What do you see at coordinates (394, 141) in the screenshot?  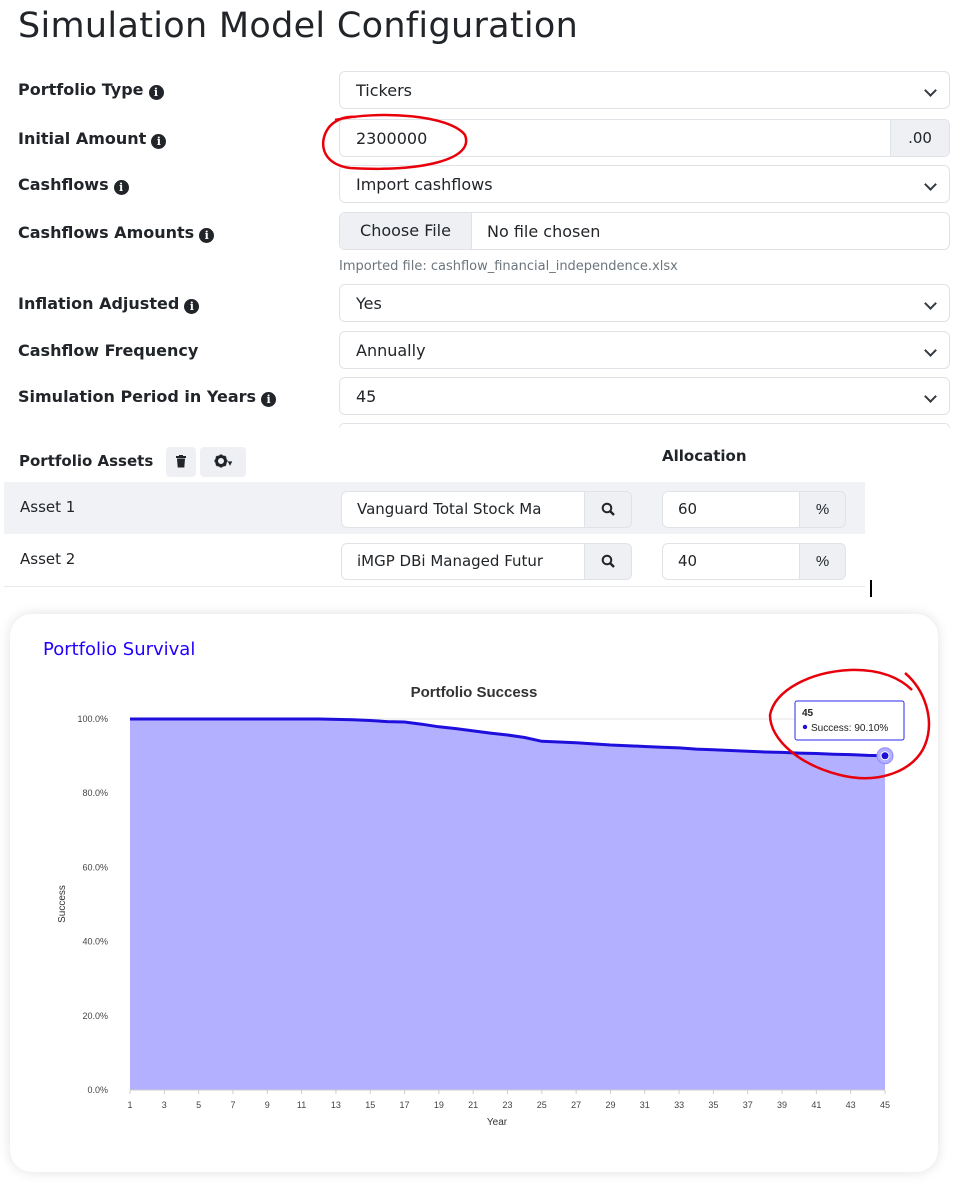 I see `annotation-circle-amount` at bounding box center [394, 141].